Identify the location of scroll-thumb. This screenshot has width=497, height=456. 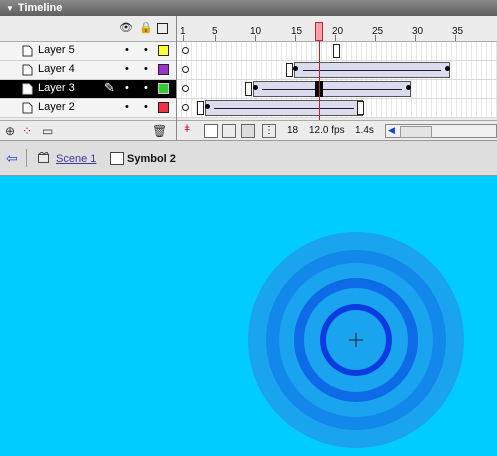
(416, 132).